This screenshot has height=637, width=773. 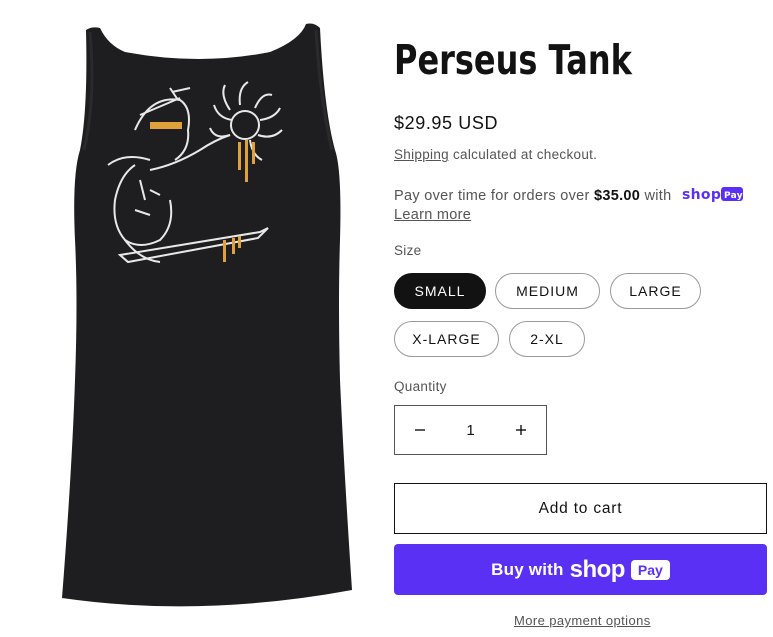 What do you see at coordinates (166, 125) in the screenshot?
I see `eye-bar-accent` at bounding box center [166, 125].